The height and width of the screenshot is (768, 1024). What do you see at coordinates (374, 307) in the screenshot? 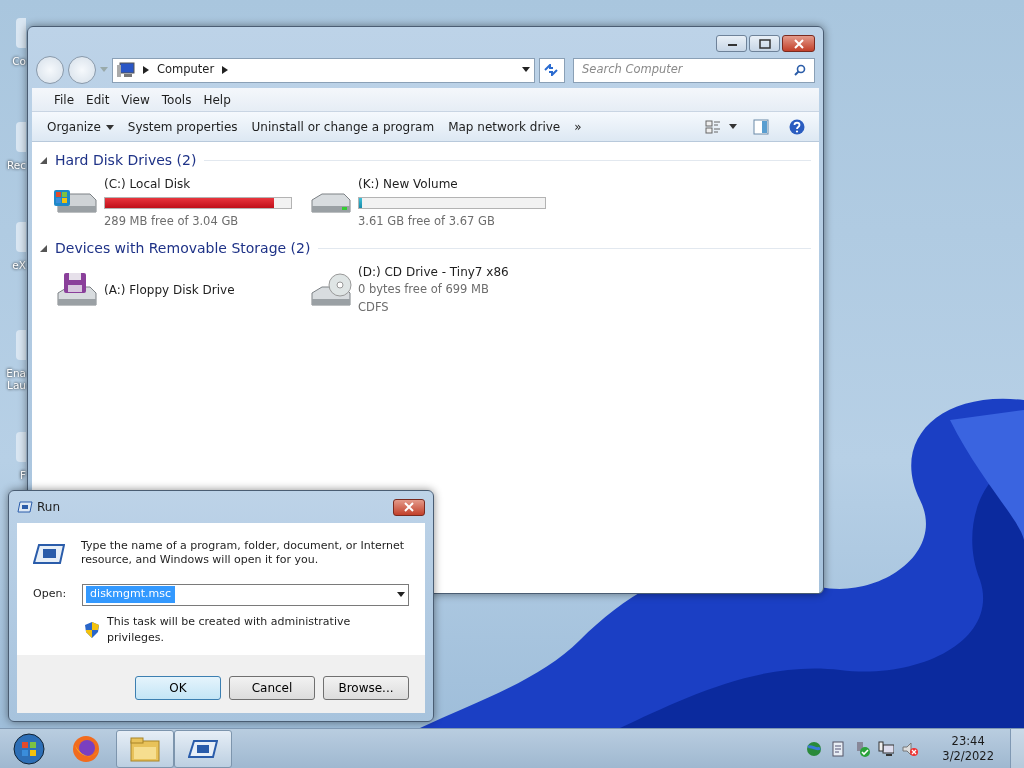
I see `drive-detail: CDFS` at bounding box center [374, 307].